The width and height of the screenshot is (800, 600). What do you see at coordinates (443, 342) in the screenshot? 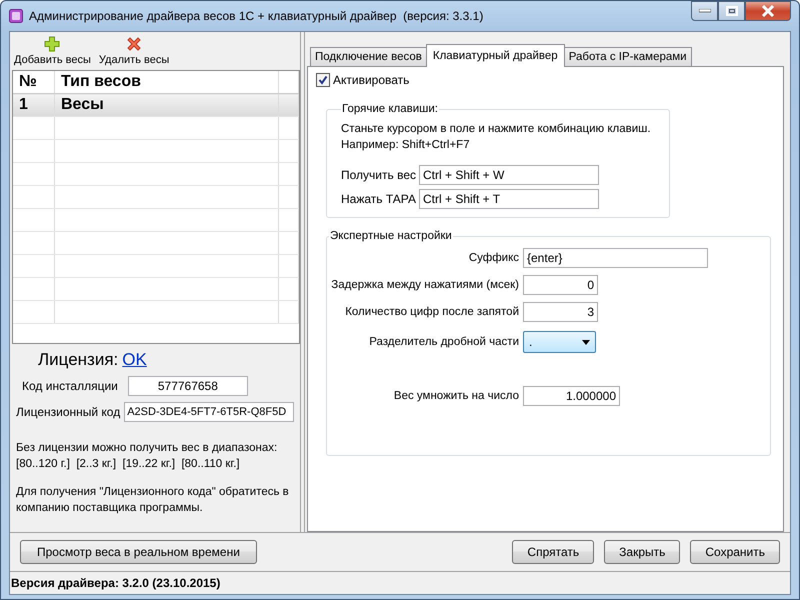
I see `field-label: Разделитель дробной части` at bounding box center [443, 342].